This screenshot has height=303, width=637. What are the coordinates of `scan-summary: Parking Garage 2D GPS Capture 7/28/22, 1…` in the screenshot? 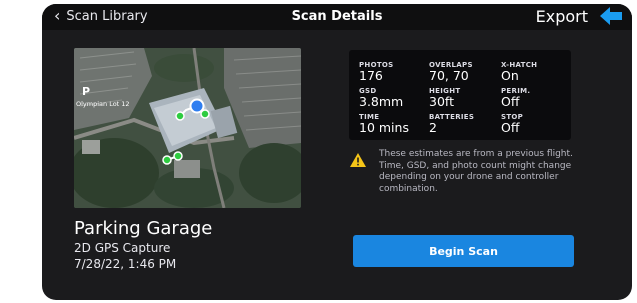 It's located at (143, 245).